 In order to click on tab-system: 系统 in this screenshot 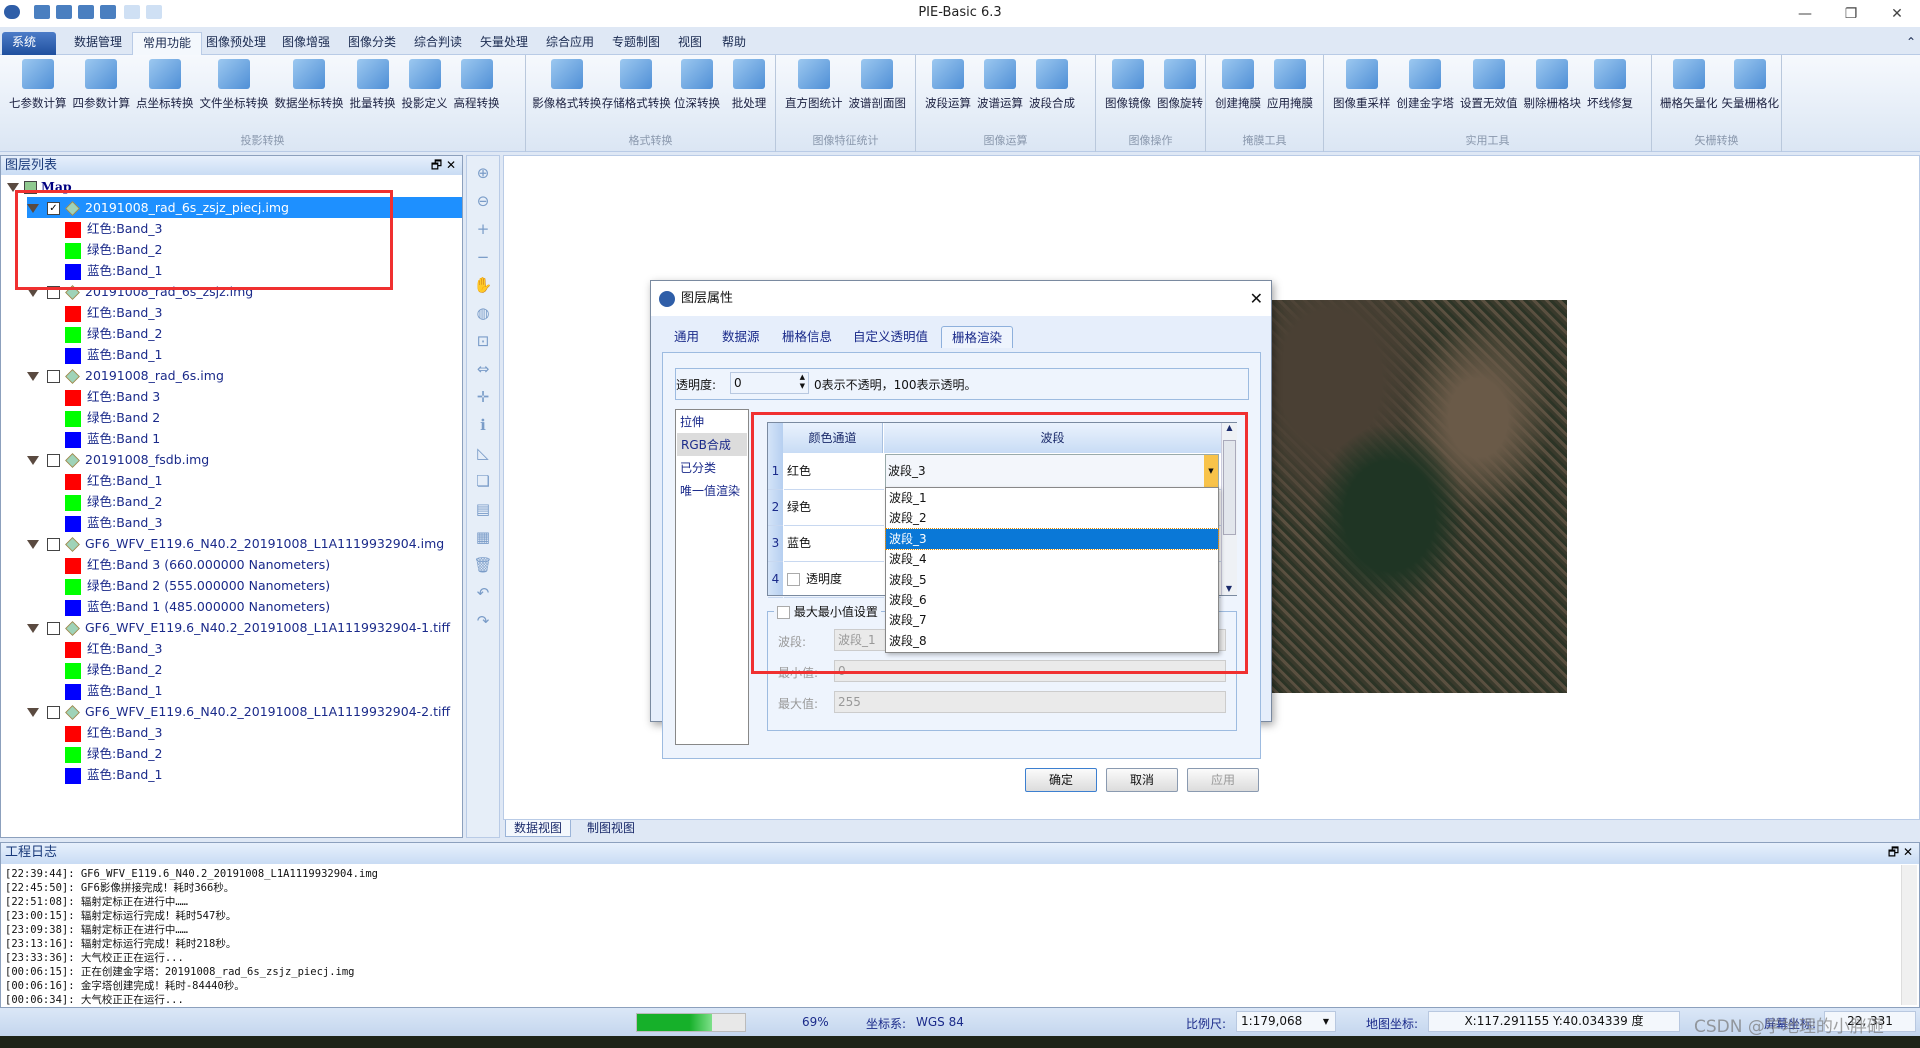, I will do `click(29, 43)`.